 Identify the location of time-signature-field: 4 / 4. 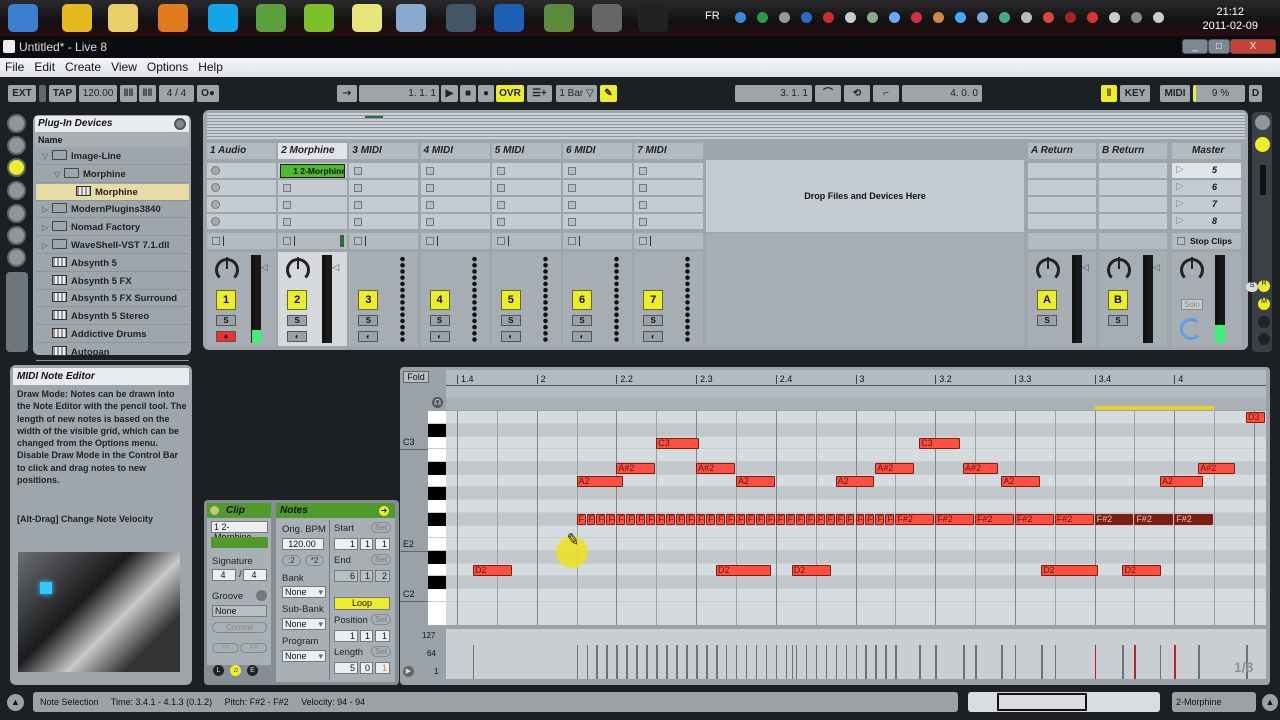
(176, 93).